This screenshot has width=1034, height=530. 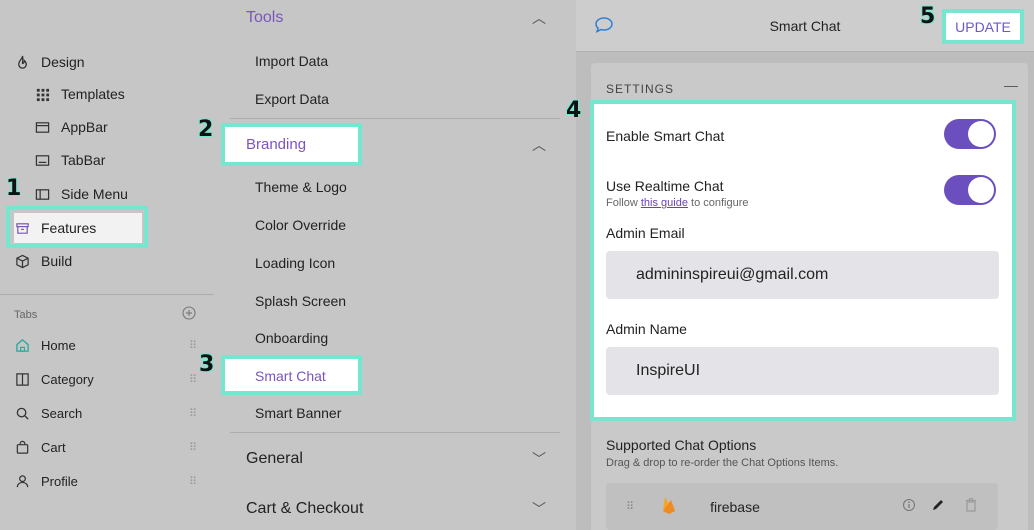 I want to click on admin-email-label: Admin Email, so click(x=645, y=233).